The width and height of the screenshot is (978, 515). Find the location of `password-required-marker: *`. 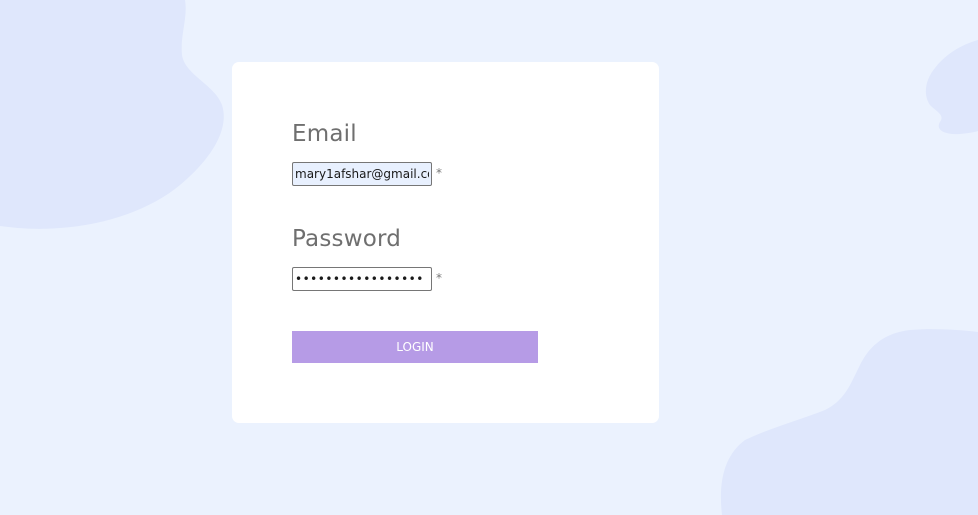

password-required-marker: * is located at coordinates (439, 278).